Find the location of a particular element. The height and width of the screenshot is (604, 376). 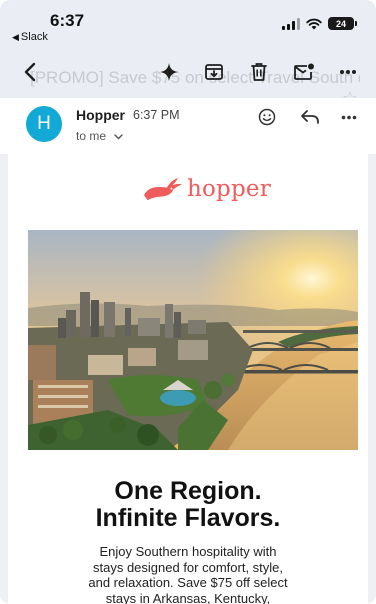

mark-unread-button is located at coordinates (304, 72).